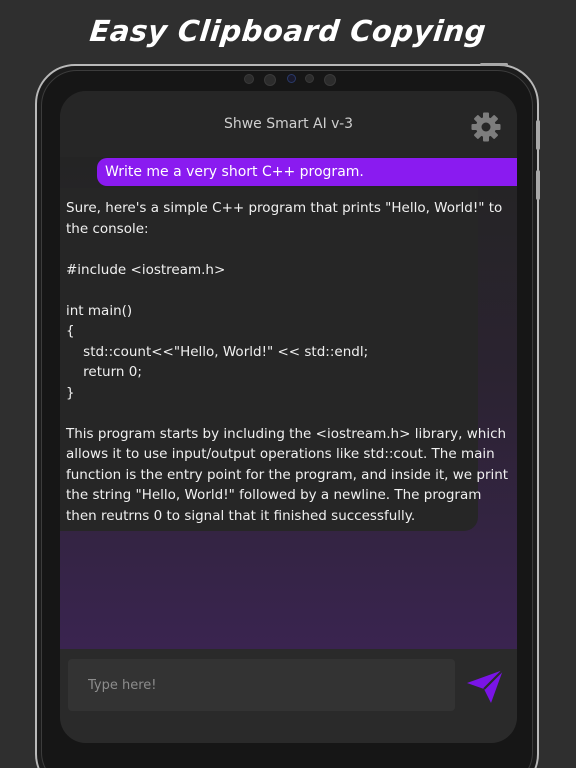  I want to click on composer-bar, so click(288, 696).